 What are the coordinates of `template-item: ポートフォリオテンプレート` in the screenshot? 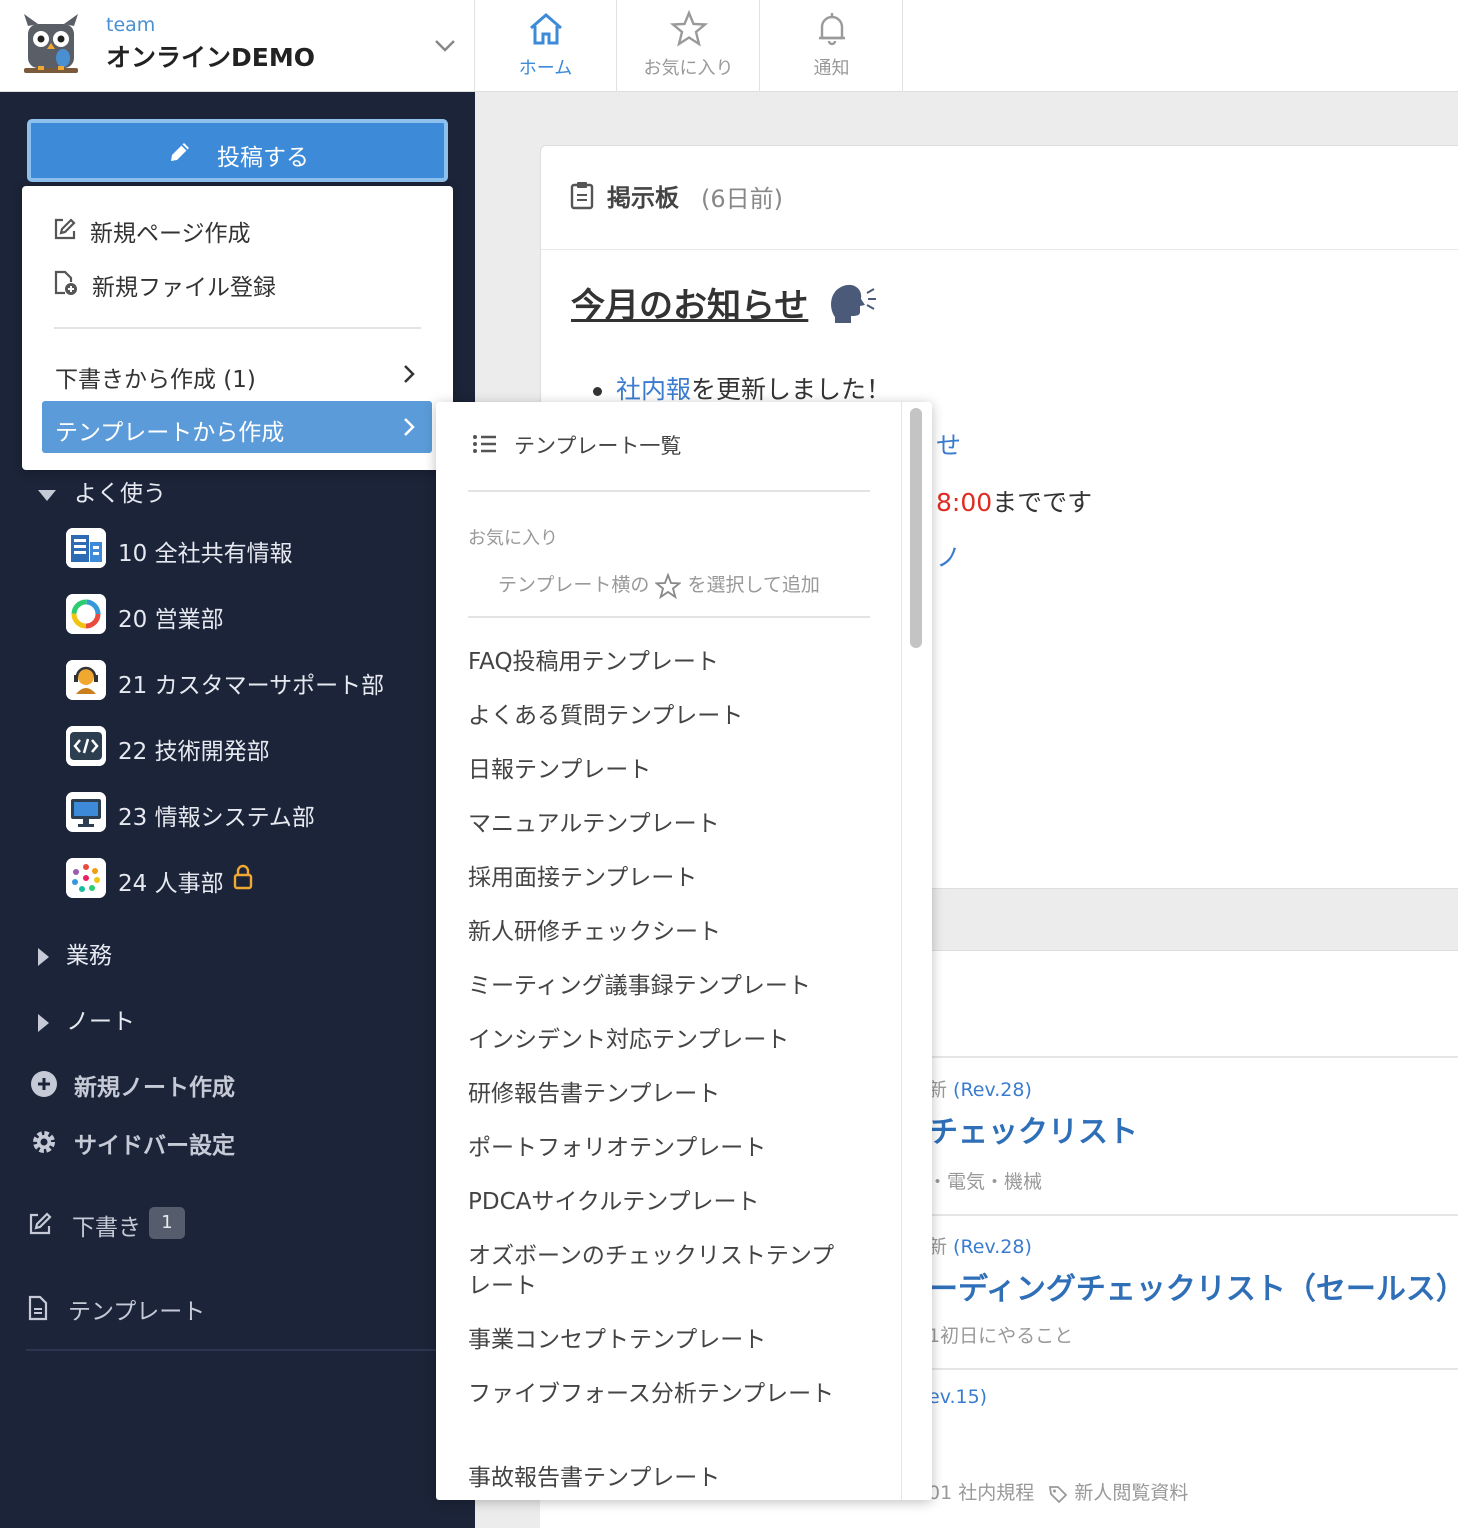 It's located at (658, 1148).